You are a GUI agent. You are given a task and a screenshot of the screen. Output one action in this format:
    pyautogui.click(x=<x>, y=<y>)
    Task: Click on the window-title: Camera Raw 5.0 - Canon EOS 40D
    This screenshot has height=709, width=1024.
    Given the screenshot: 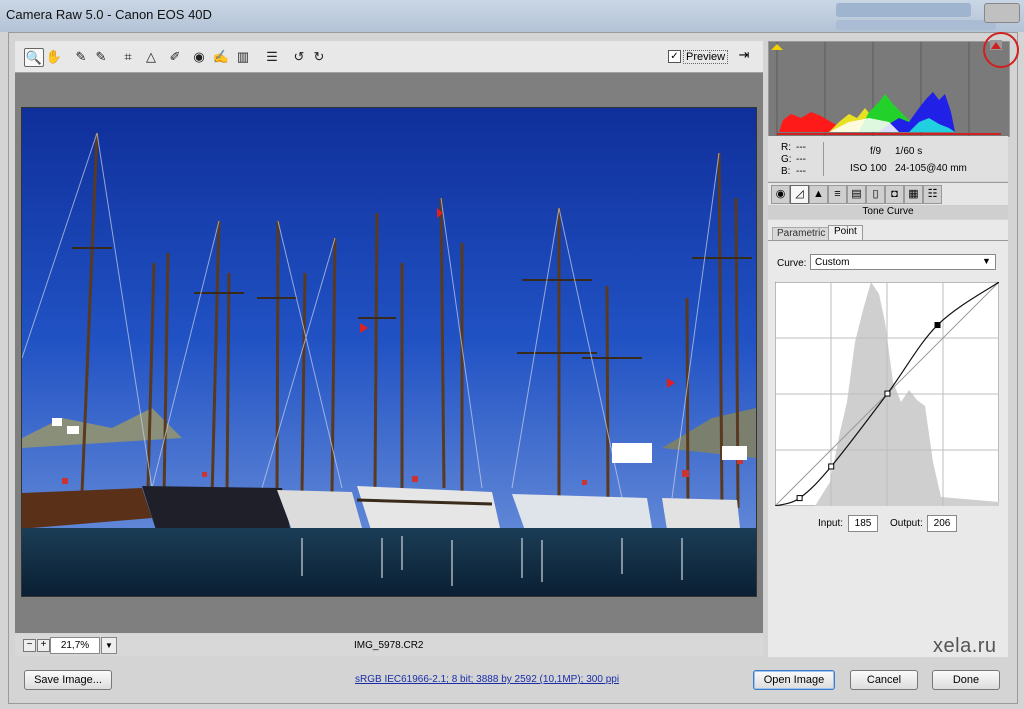 What is the action you would take?
    pyautogui.click(x=109, y=14)
    